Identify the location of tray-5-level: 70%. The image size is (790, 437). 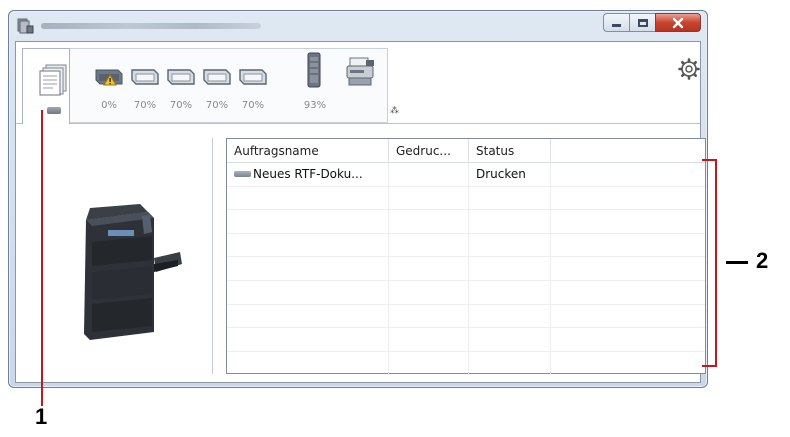
(253, 105).